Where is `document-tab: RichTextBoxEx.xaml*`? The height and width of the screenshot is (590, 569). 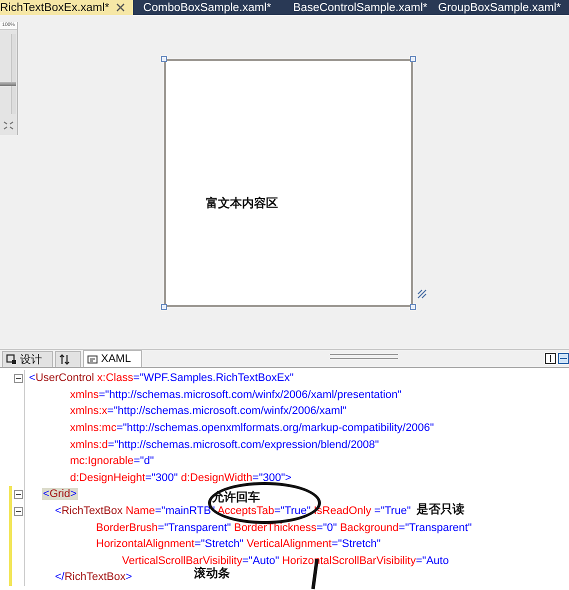 document-tab: RichTextBoxEx.xaml* is located at coordinates (67, 7).